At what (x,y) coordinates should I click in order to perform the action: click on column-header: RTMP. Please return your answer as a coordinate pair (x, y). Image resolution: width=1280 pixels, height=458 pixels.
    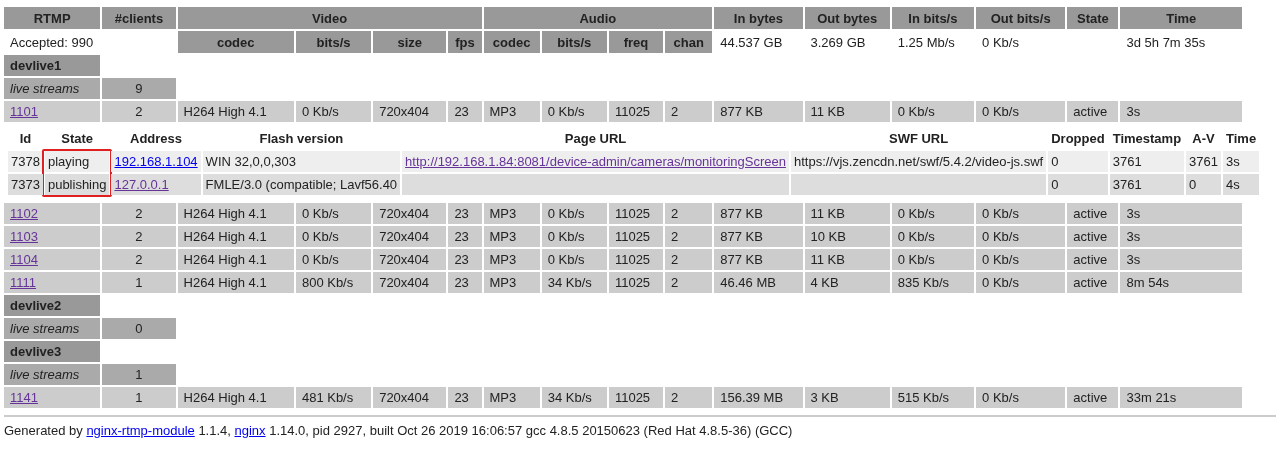
    Looking at the image, I should click on (52, 18).